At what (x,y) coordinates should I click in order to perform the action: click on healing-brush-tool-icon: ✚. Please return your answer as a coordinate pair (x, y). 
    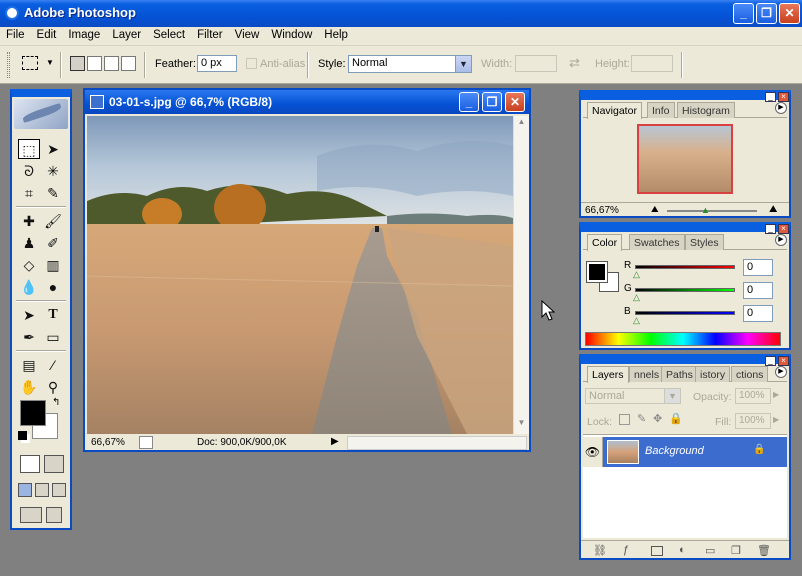
    Looking at the image, I should click on (29, 221).